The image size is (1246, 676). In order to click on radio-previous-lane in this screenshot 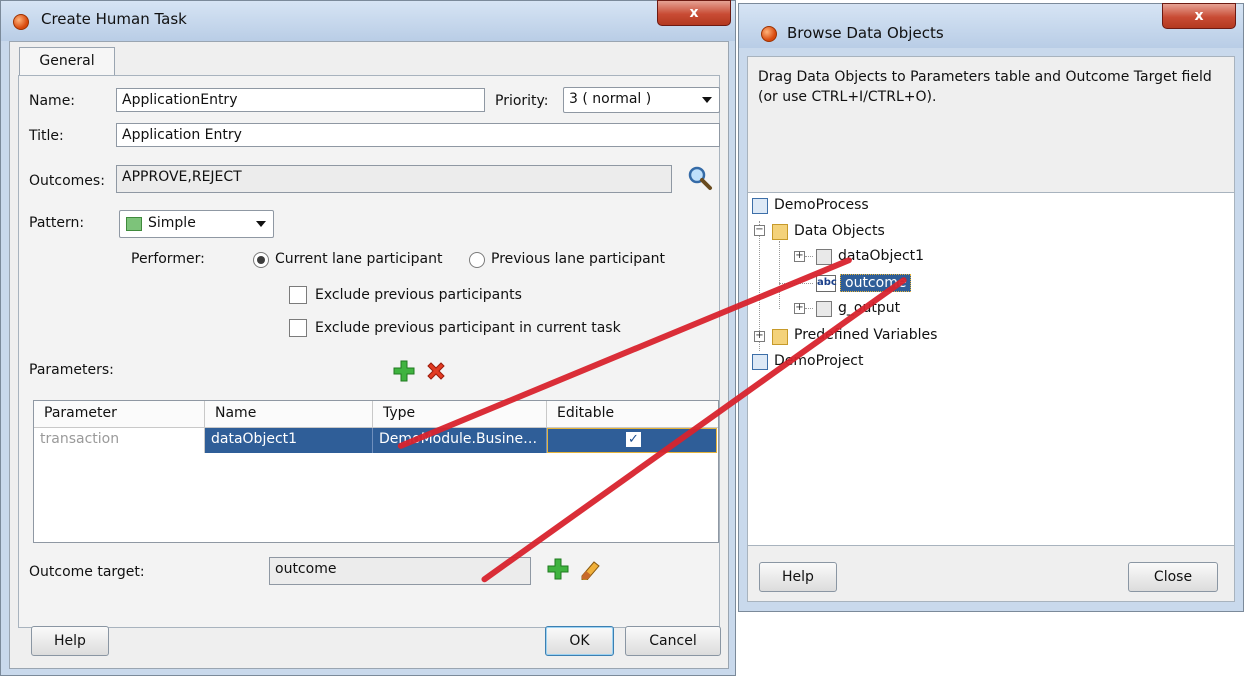, I will do `click(477, 260)`.